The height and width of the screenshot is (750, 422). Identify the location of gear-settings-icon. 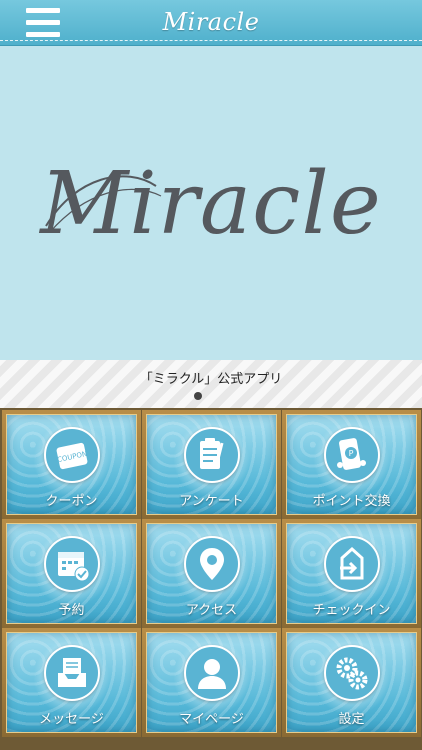
(351, 673).